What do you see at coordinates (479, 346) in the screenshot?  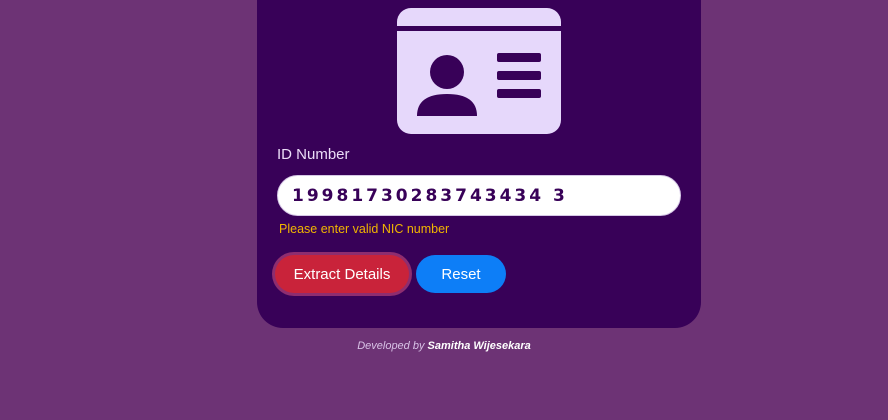 I see `footer-author: Samitha Wijesekara` at bounding box center [479, 346].